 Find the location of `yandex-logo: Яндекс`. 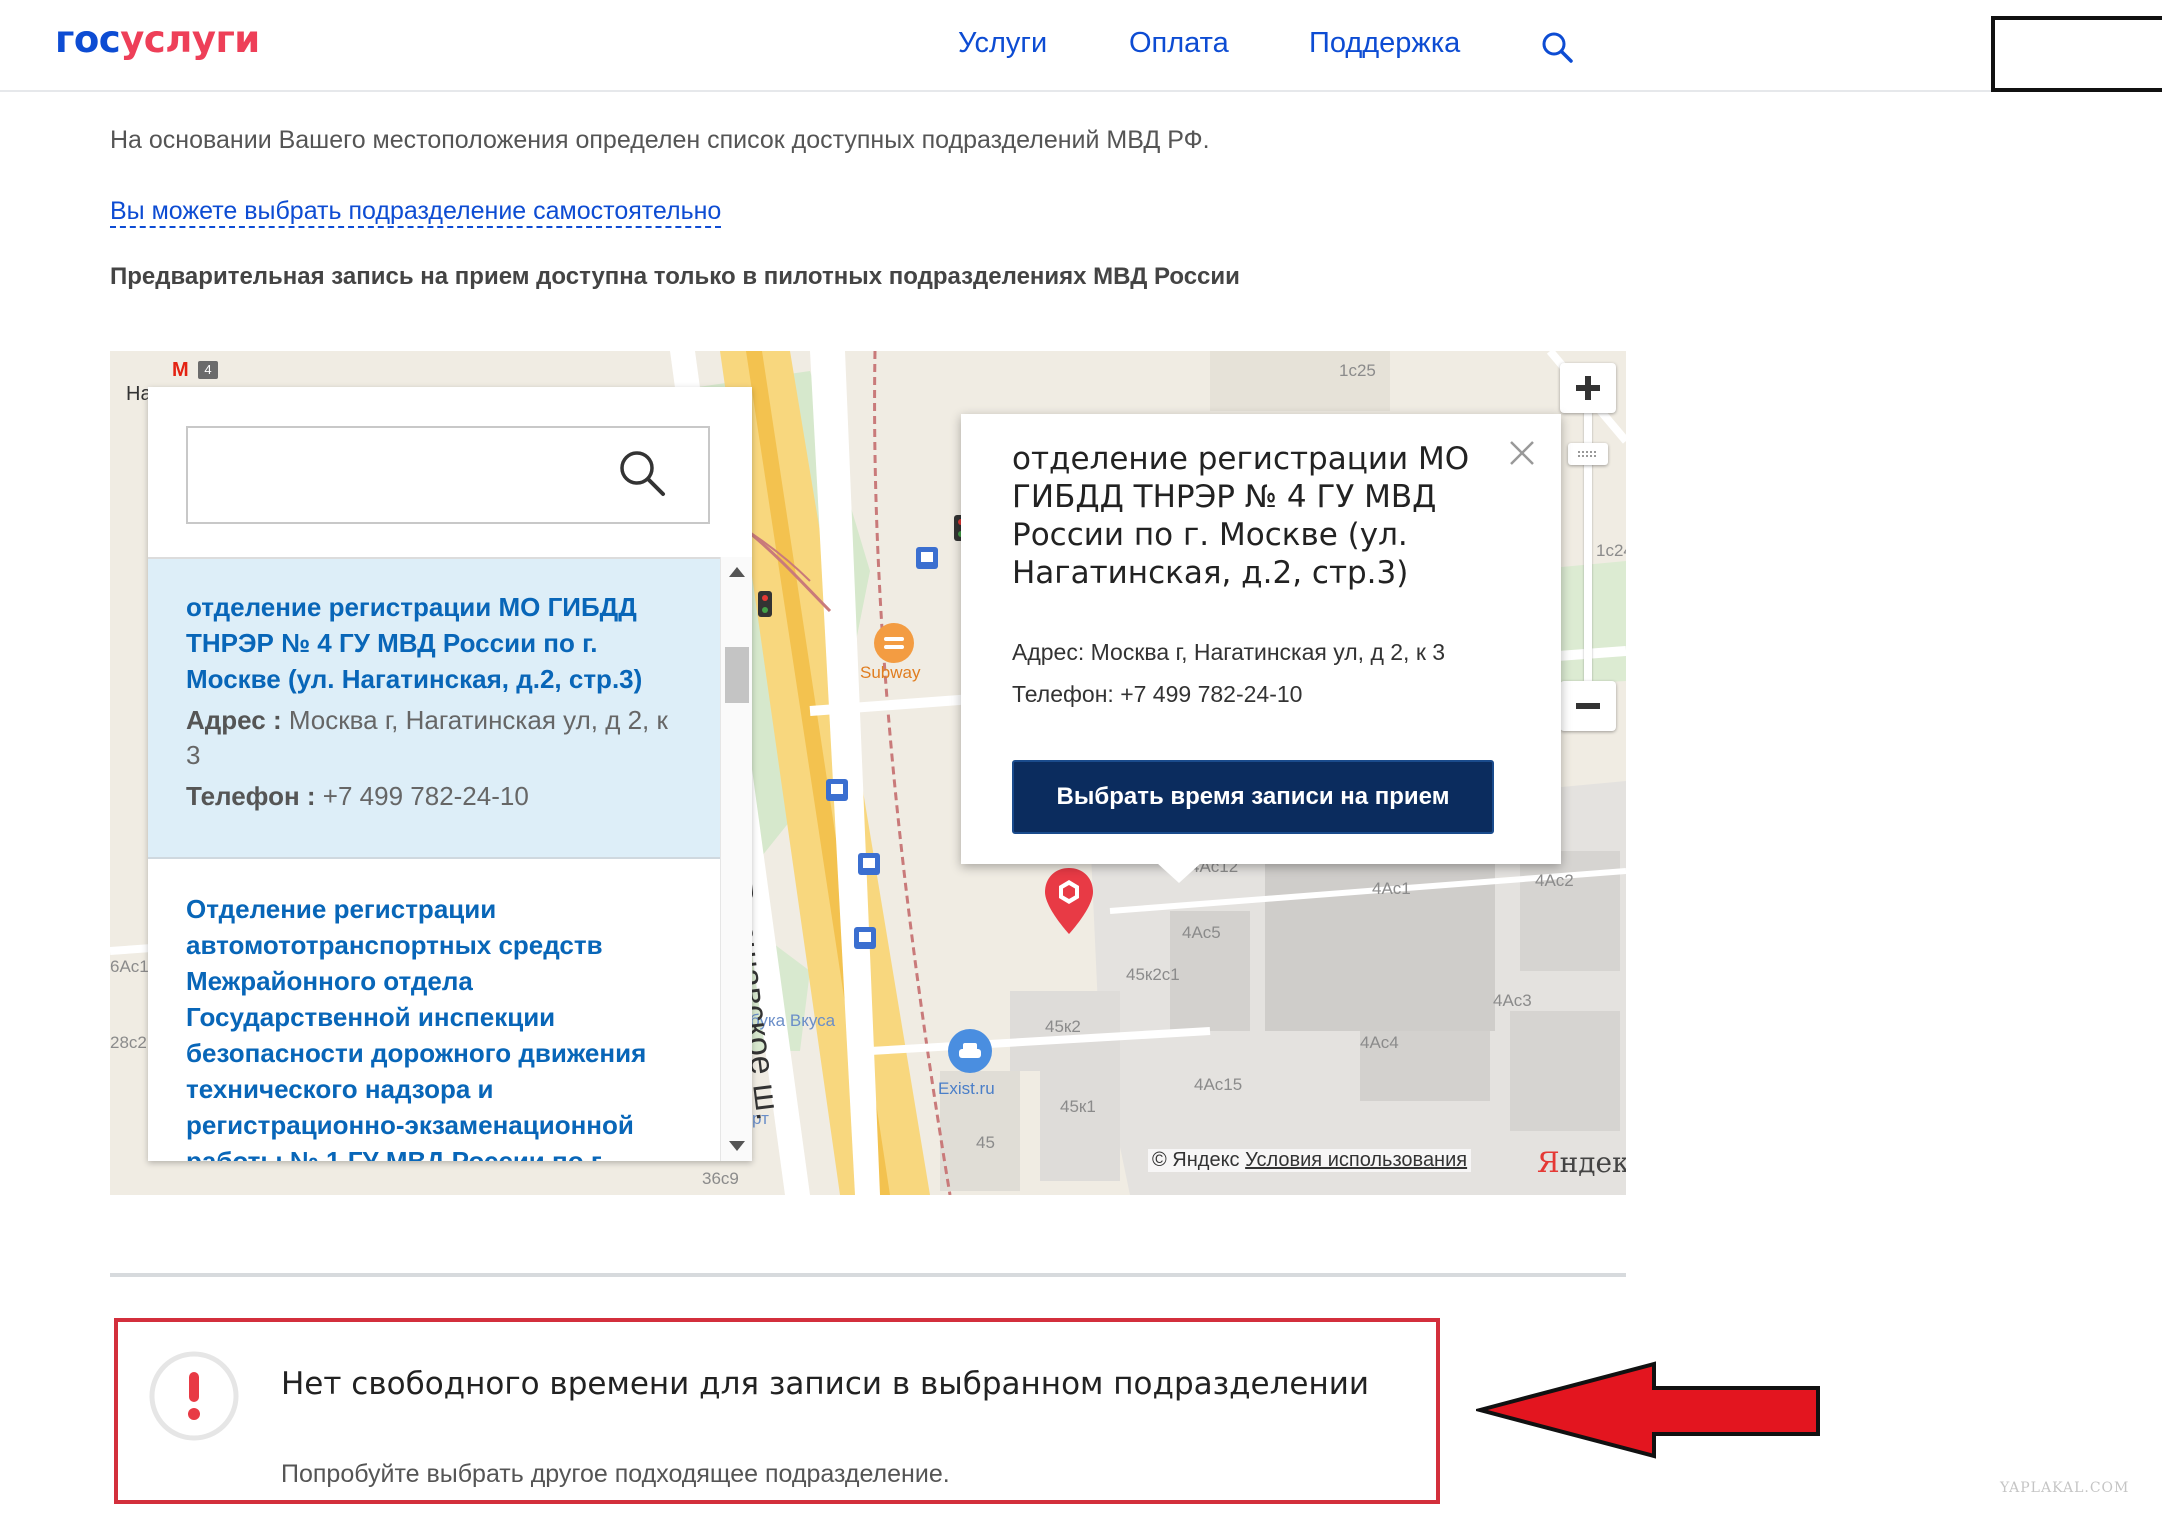

yandex-logo: Яндекс is located at coordinates (1581, 1162).